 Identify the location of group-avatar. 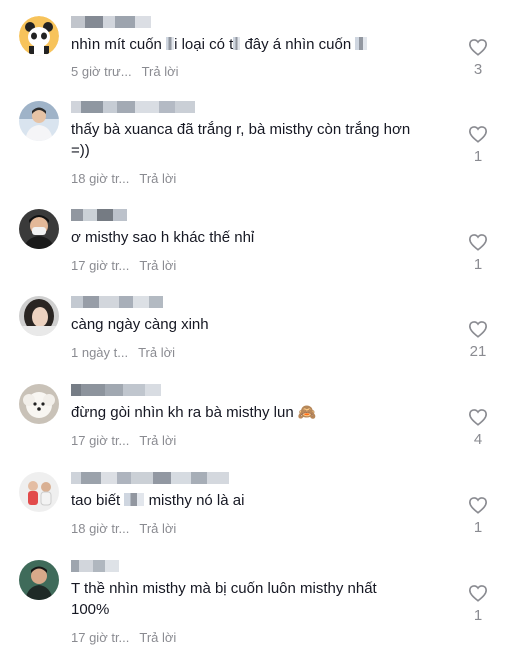
(39, 492).